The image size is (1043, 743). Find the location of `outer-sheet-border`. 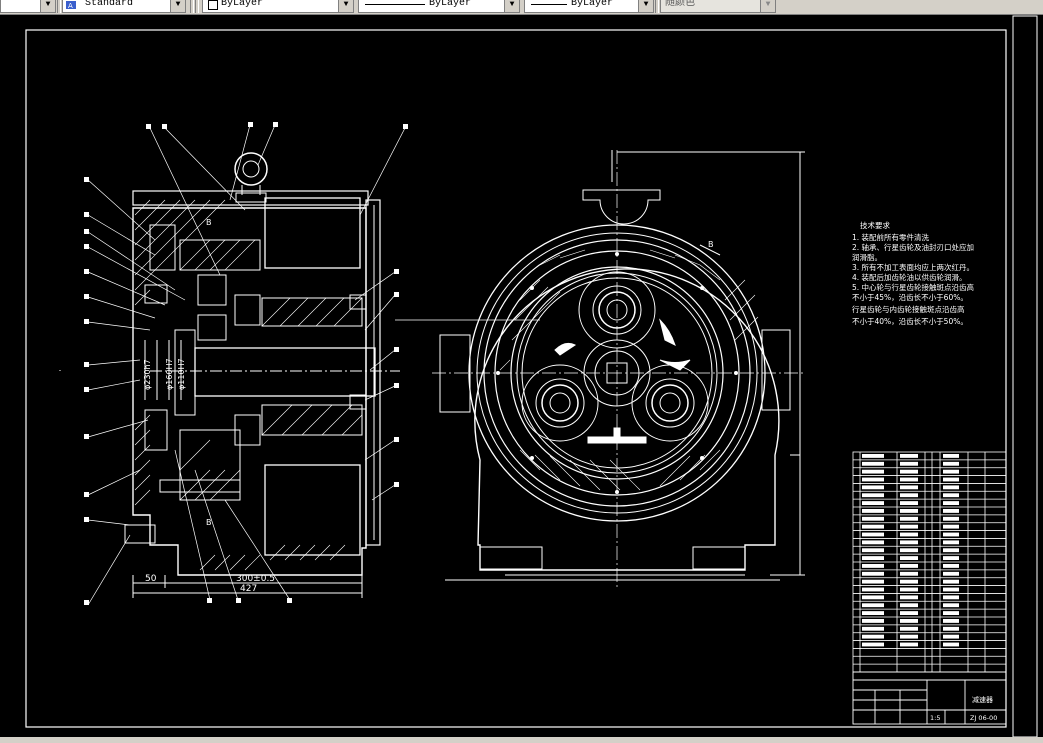

outer-sheet-border is located at coordinates (1025, 376).